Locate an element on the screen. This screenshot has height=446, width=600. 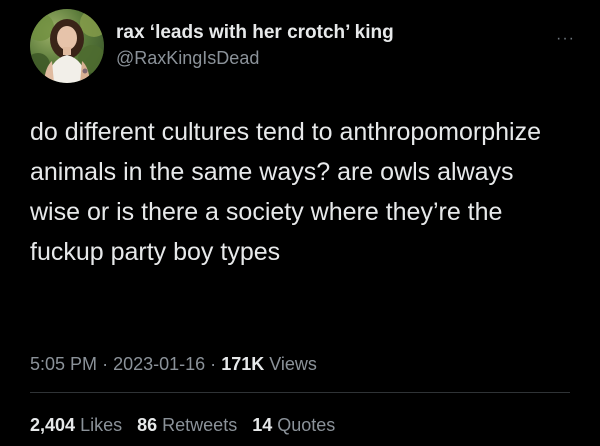
retweets-stat: 86 Retweets is located at coordinates (189, 425).